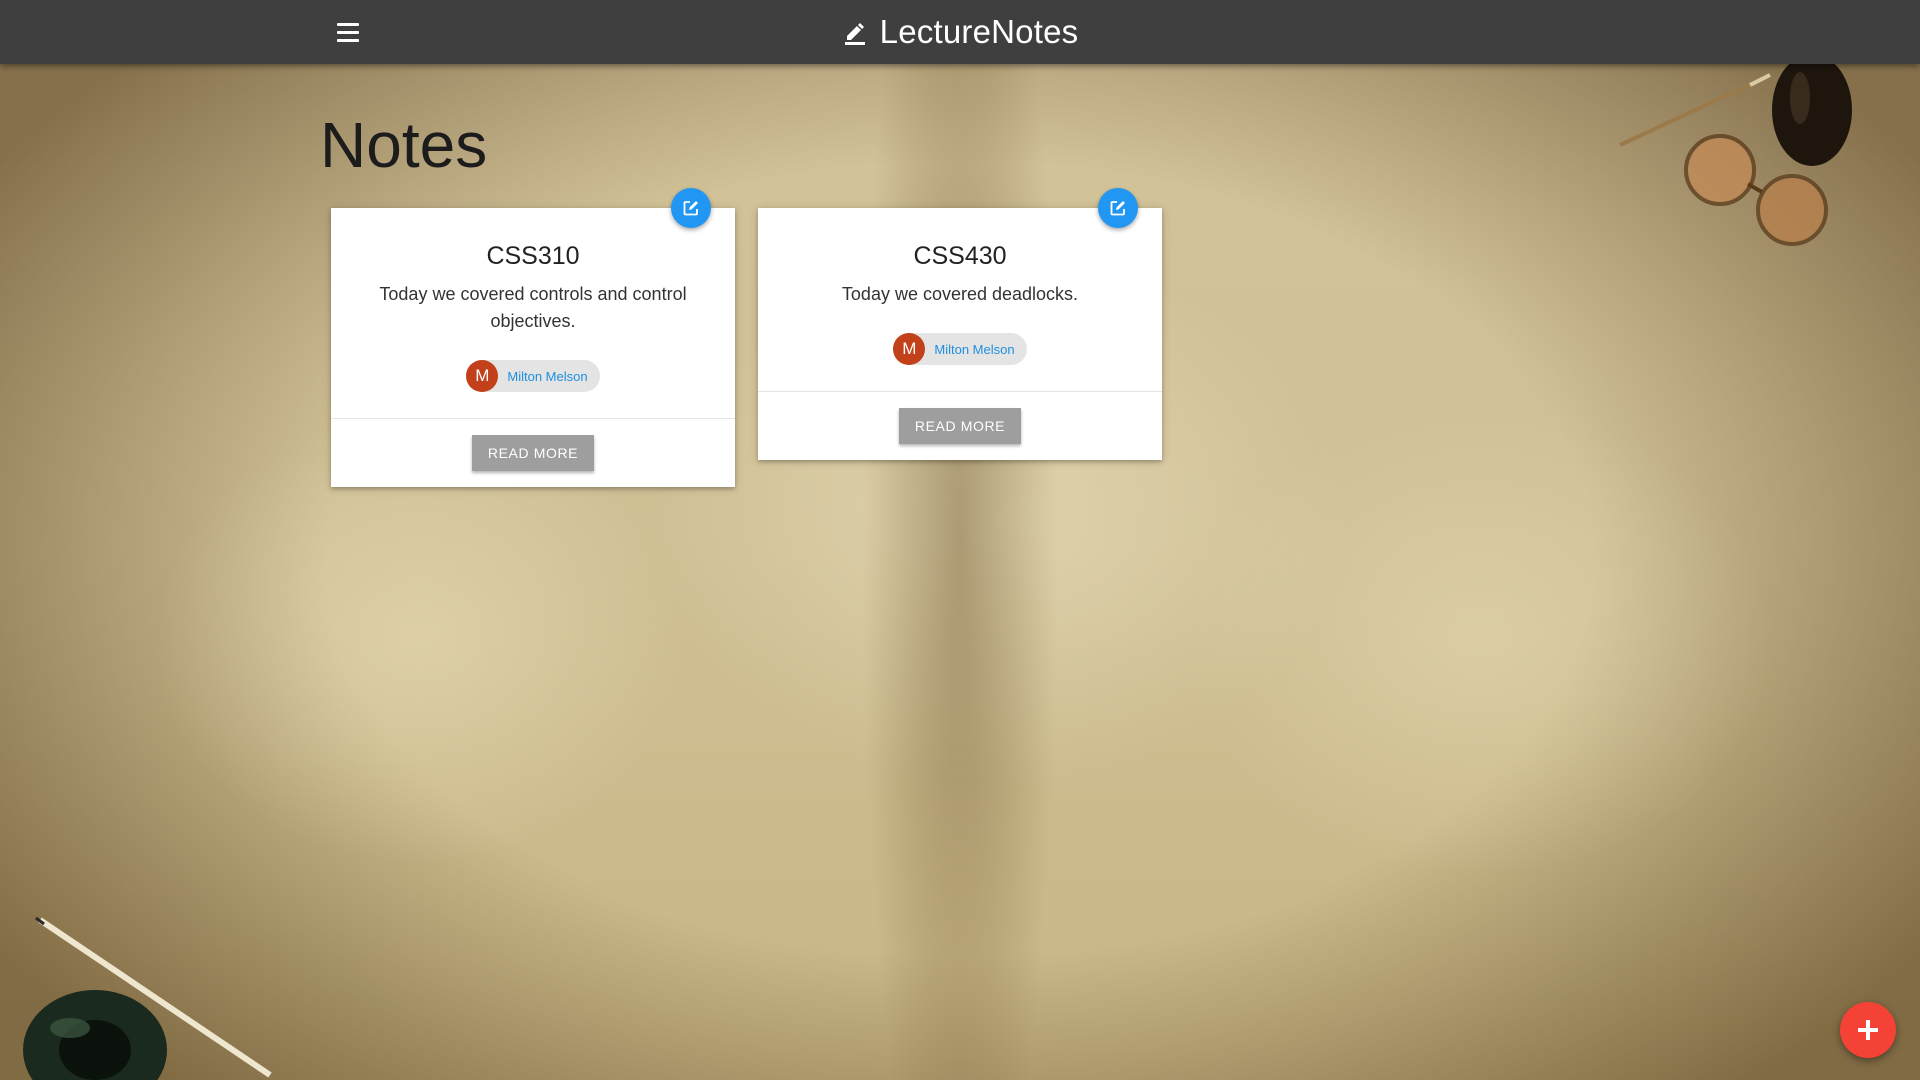 The height and width of the screenshot is (1080, 1920). I want to click on note-title: CSS430, so click(960, 256).